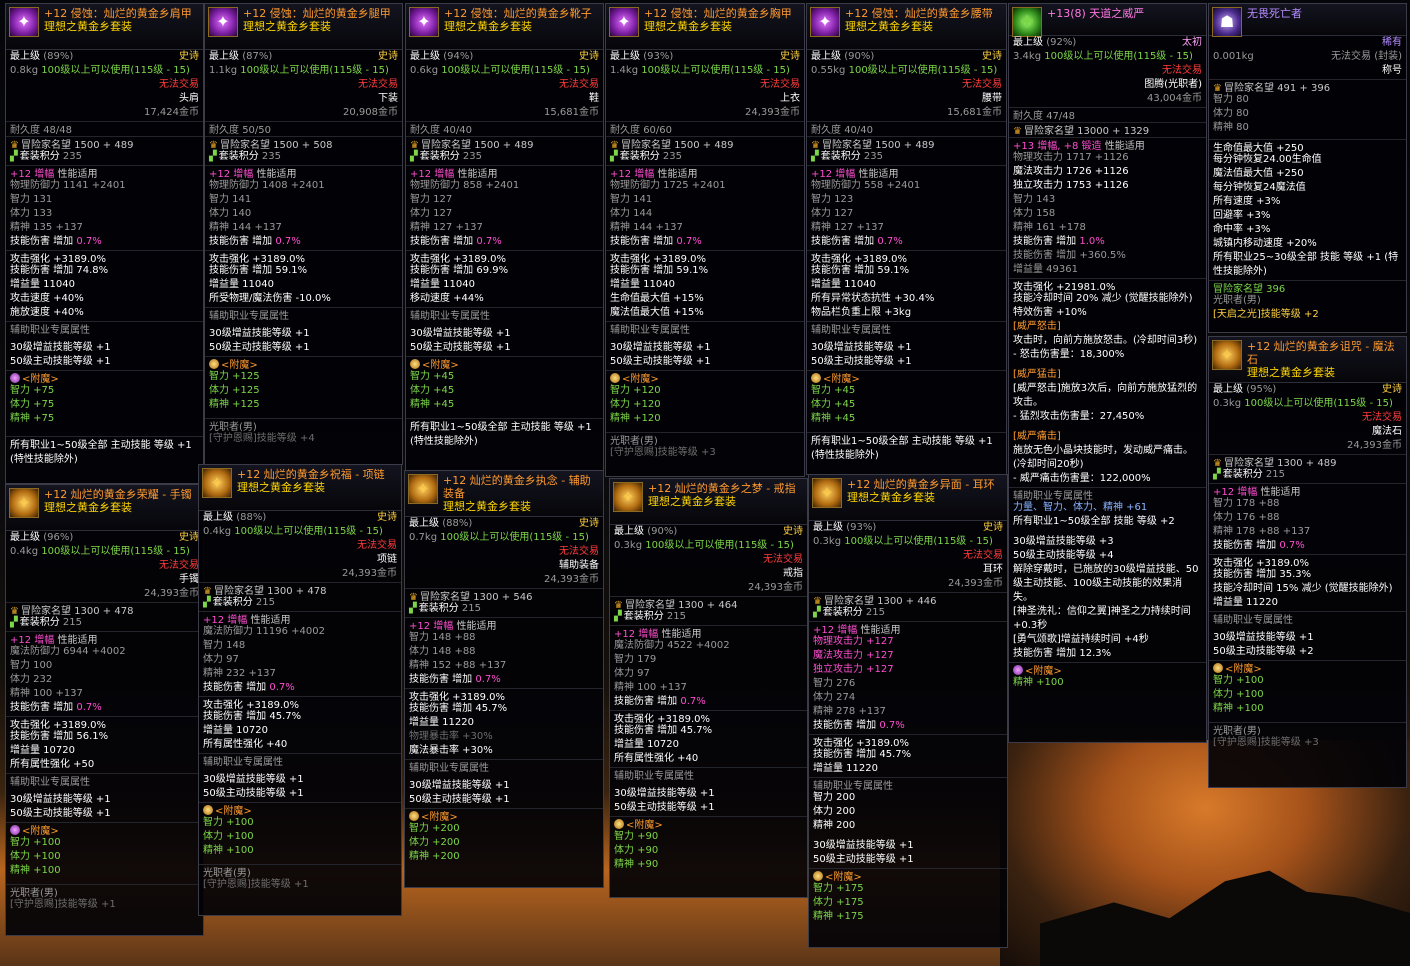  Describe the element at coordinates (234, 390) in the screenshot. I see `enchant-2: 体力 +125` at that location.